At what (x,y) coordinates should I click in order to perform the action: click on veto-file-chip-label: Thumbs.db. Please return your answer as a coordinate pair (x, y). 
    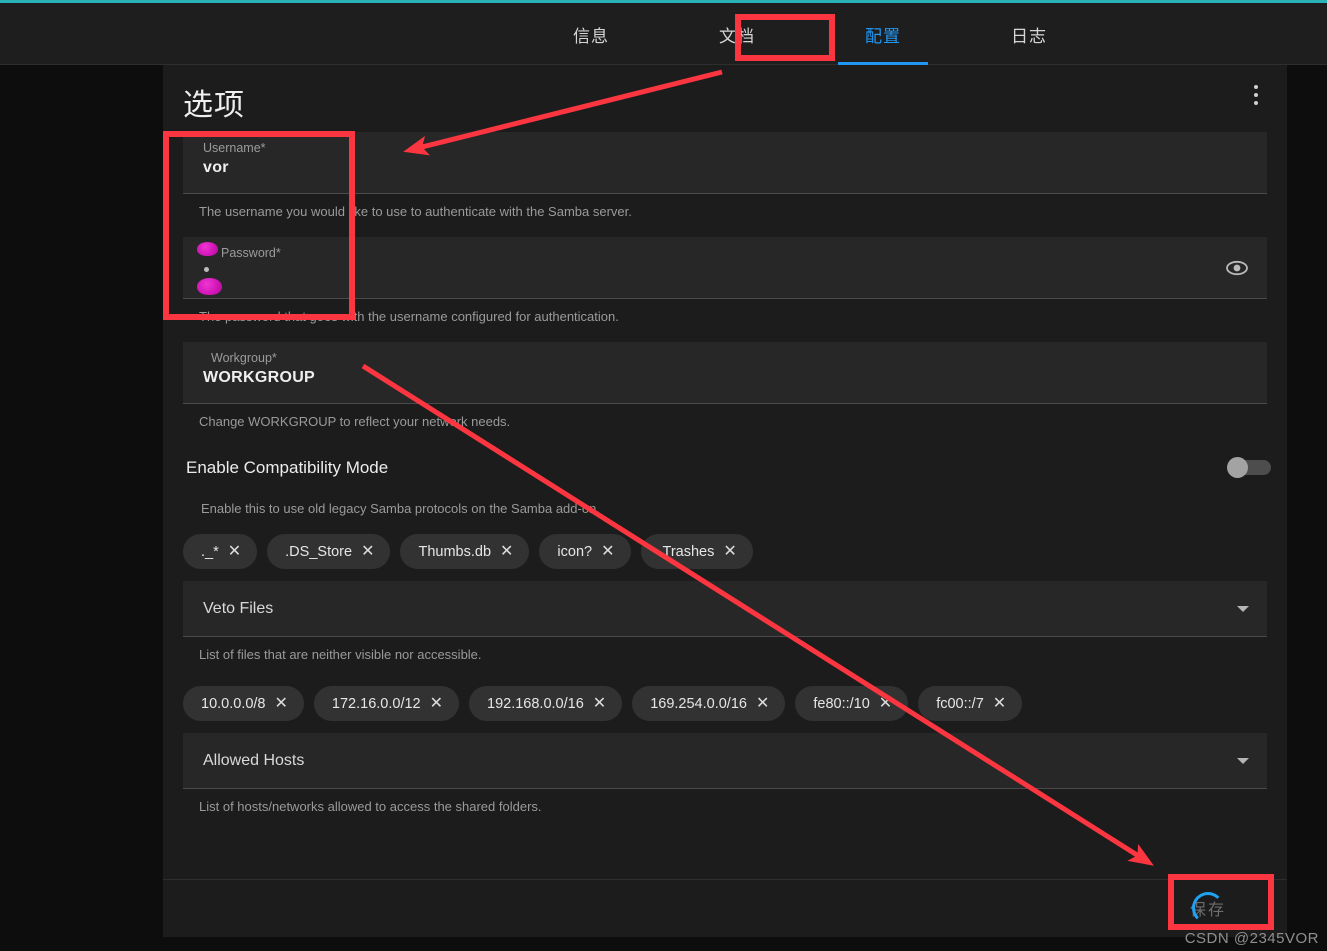
    Looking at the image, I should click on (455, 551).